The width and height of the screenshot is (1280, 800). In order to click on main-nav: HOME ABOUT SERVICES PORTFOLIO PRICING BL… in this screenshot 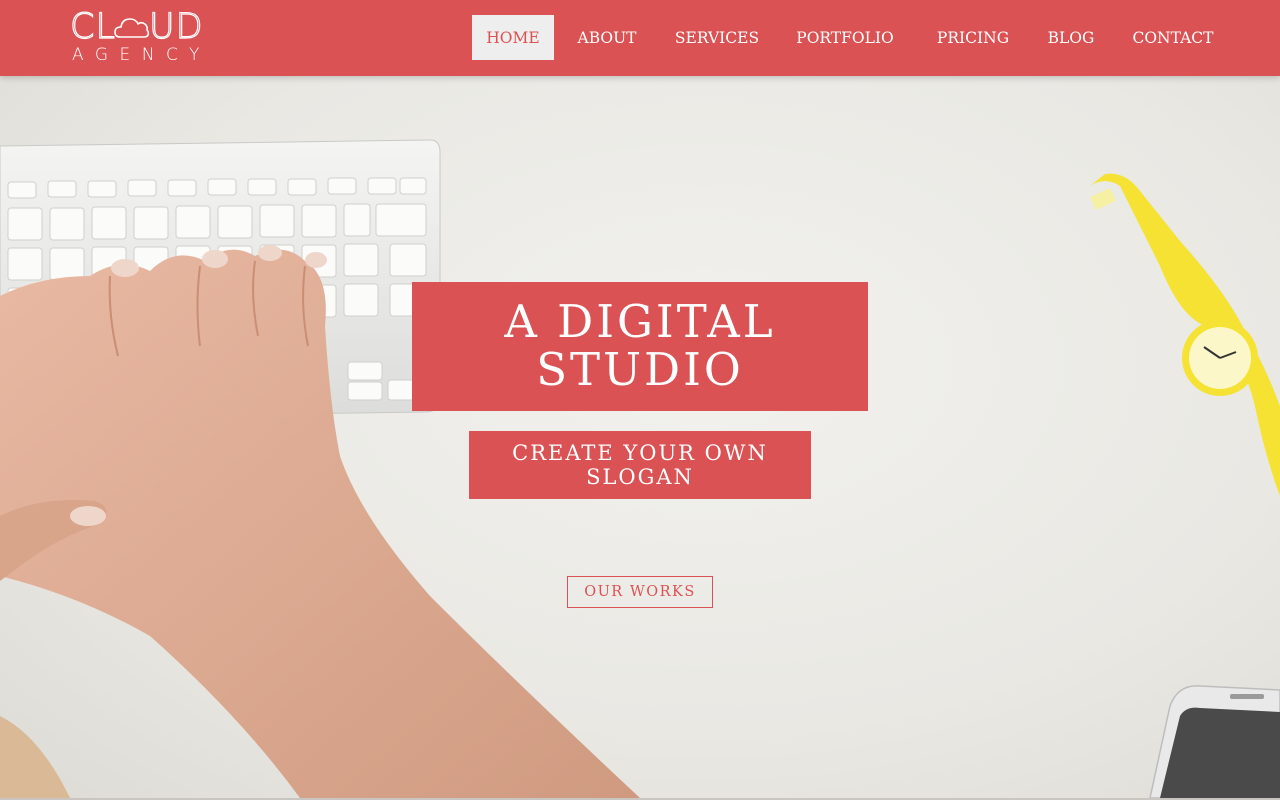, I will do `click(853, 37)`.